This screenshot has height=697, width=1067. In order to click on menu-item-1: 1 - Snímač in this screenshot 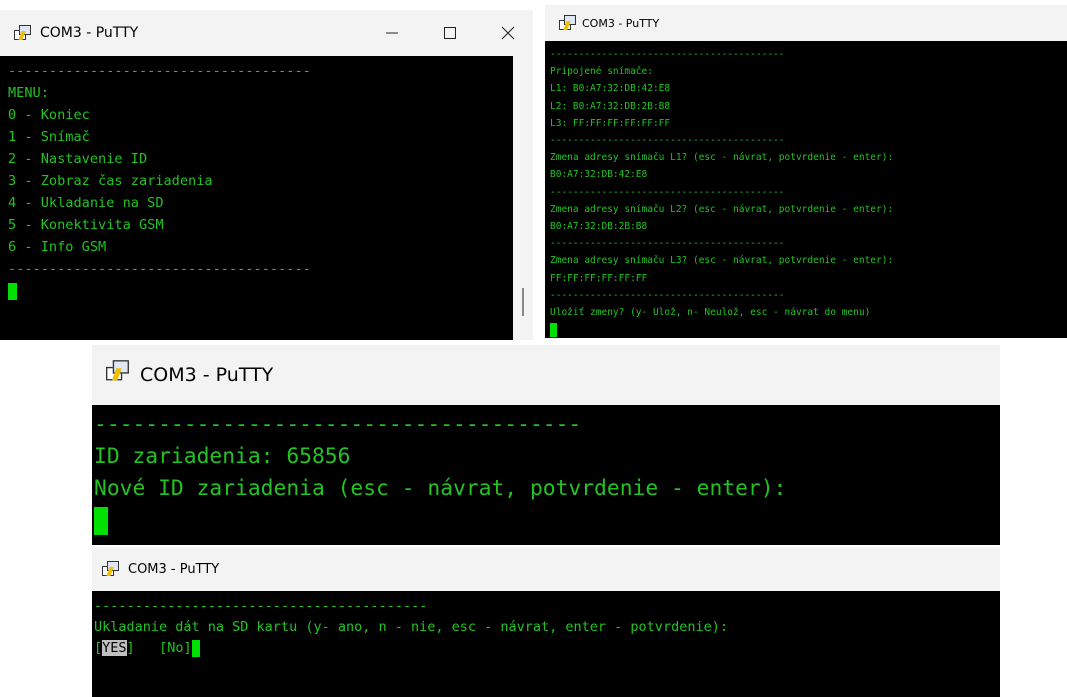, I will do `click(49, 137)`.